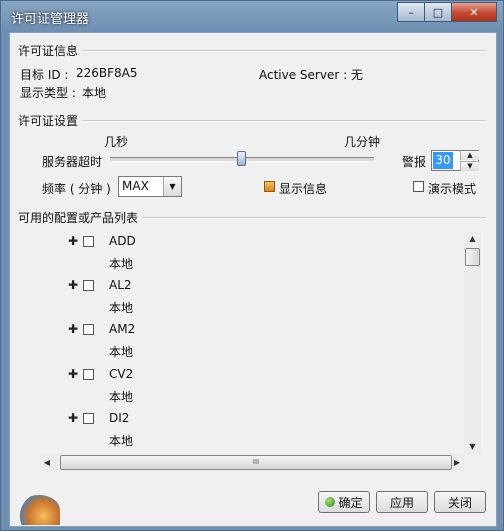 The height and width of the screenshot is (531, 504). Describe the element at coordinates (172, 186) in the screenshot. I see `chevron-down-icon: ▼` at that location.